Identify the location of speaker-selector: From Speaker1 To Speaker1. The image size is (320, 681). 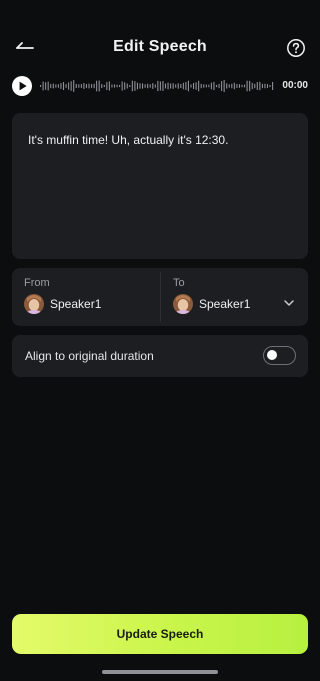
(160, 297).